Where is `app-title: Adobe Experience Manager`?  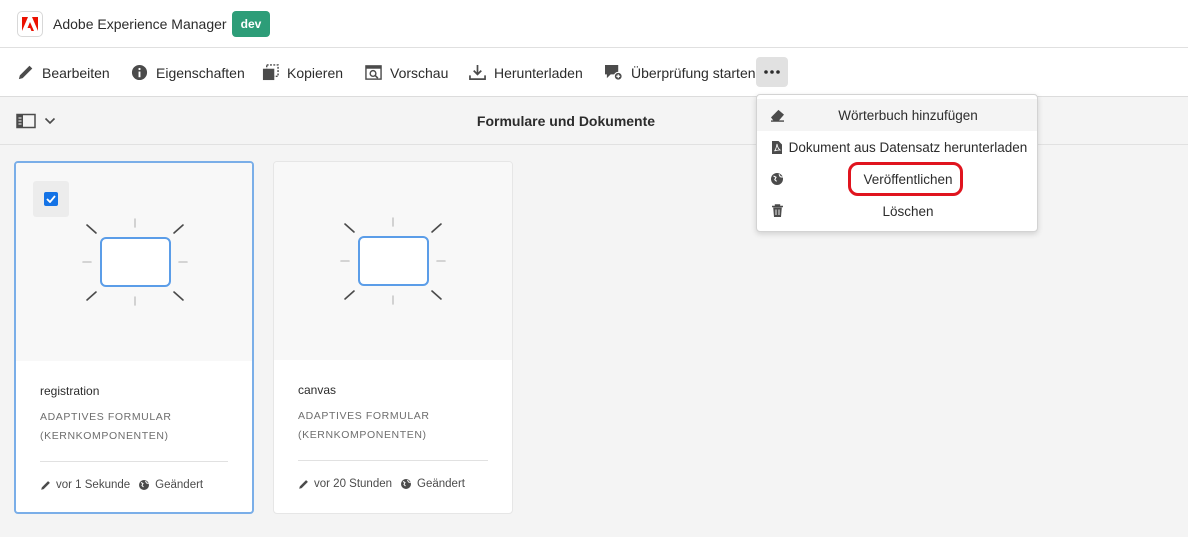 app-title: Adobe Experience Manager is located at coordinates (140, 24).